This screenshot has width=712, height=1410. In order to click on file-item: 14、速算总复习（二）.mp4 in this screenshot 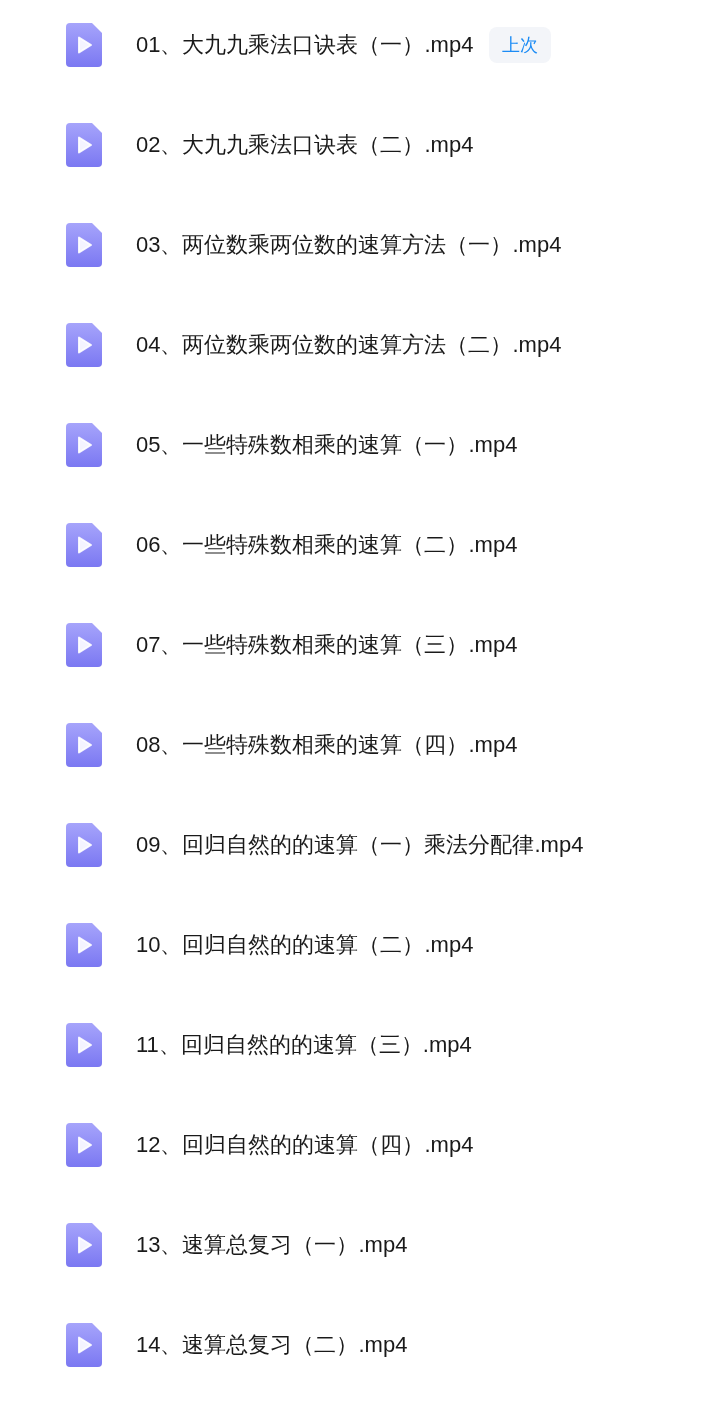, I will do `click(356, 1345)`.